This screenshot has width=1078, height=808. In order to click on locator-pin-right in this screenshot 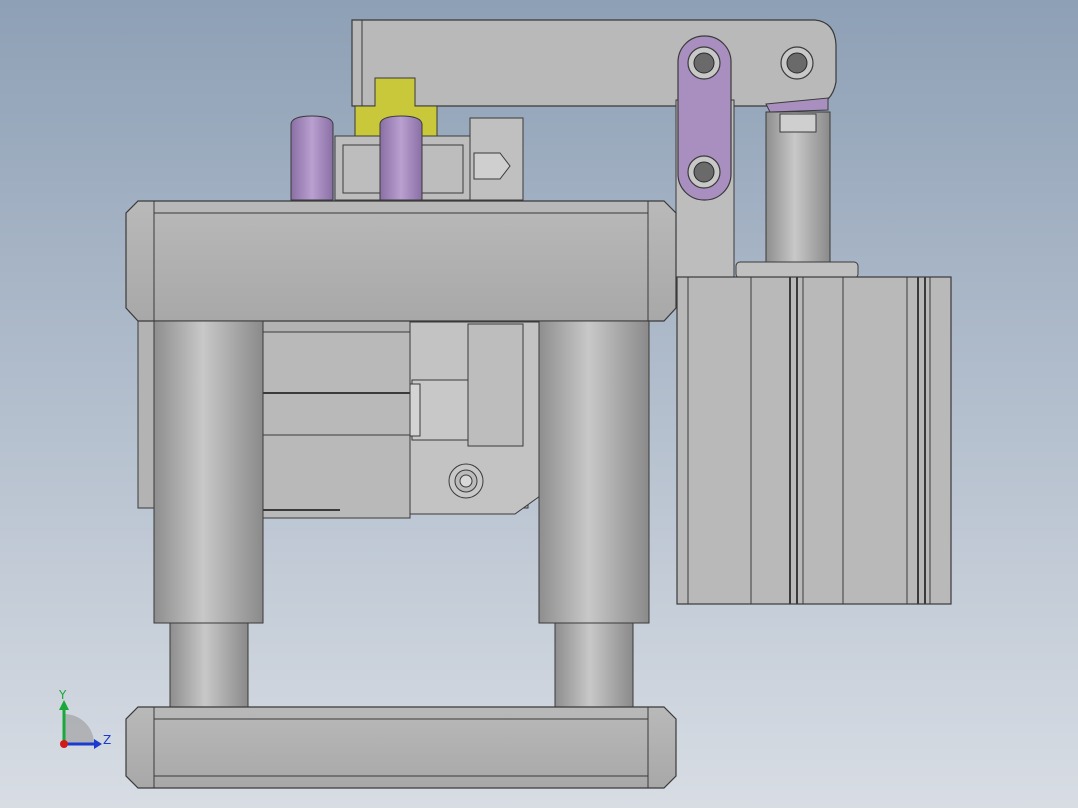, I will do `click(401, 158)`.